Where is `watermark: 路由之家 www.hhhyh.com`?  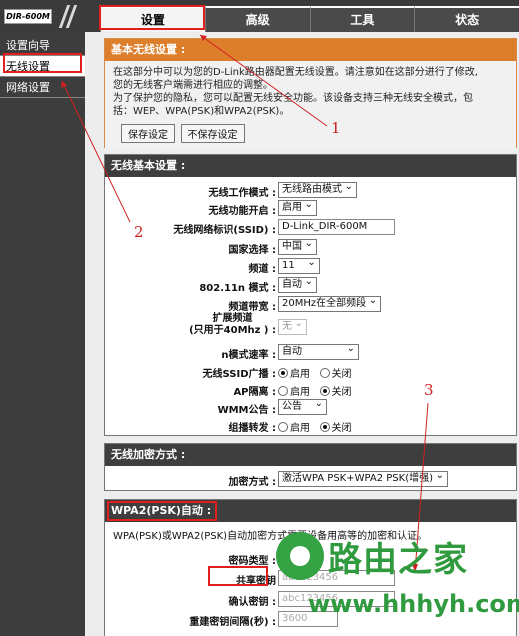
watermark: 路由之家 www.hhhyh.com is located at coordinates (393, 577).